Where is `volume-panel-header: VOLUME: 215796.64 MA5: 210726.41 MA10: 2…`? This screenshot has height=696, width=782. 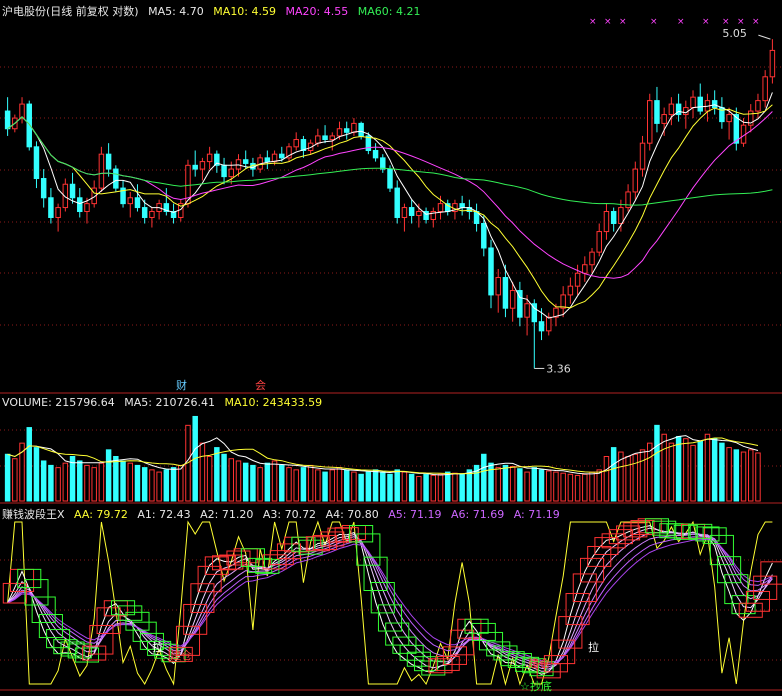
volume-panel-header: VOLUME: 215796.64 MA5: 210726.41 MA10: 2… is located at coordinates (165, 402).